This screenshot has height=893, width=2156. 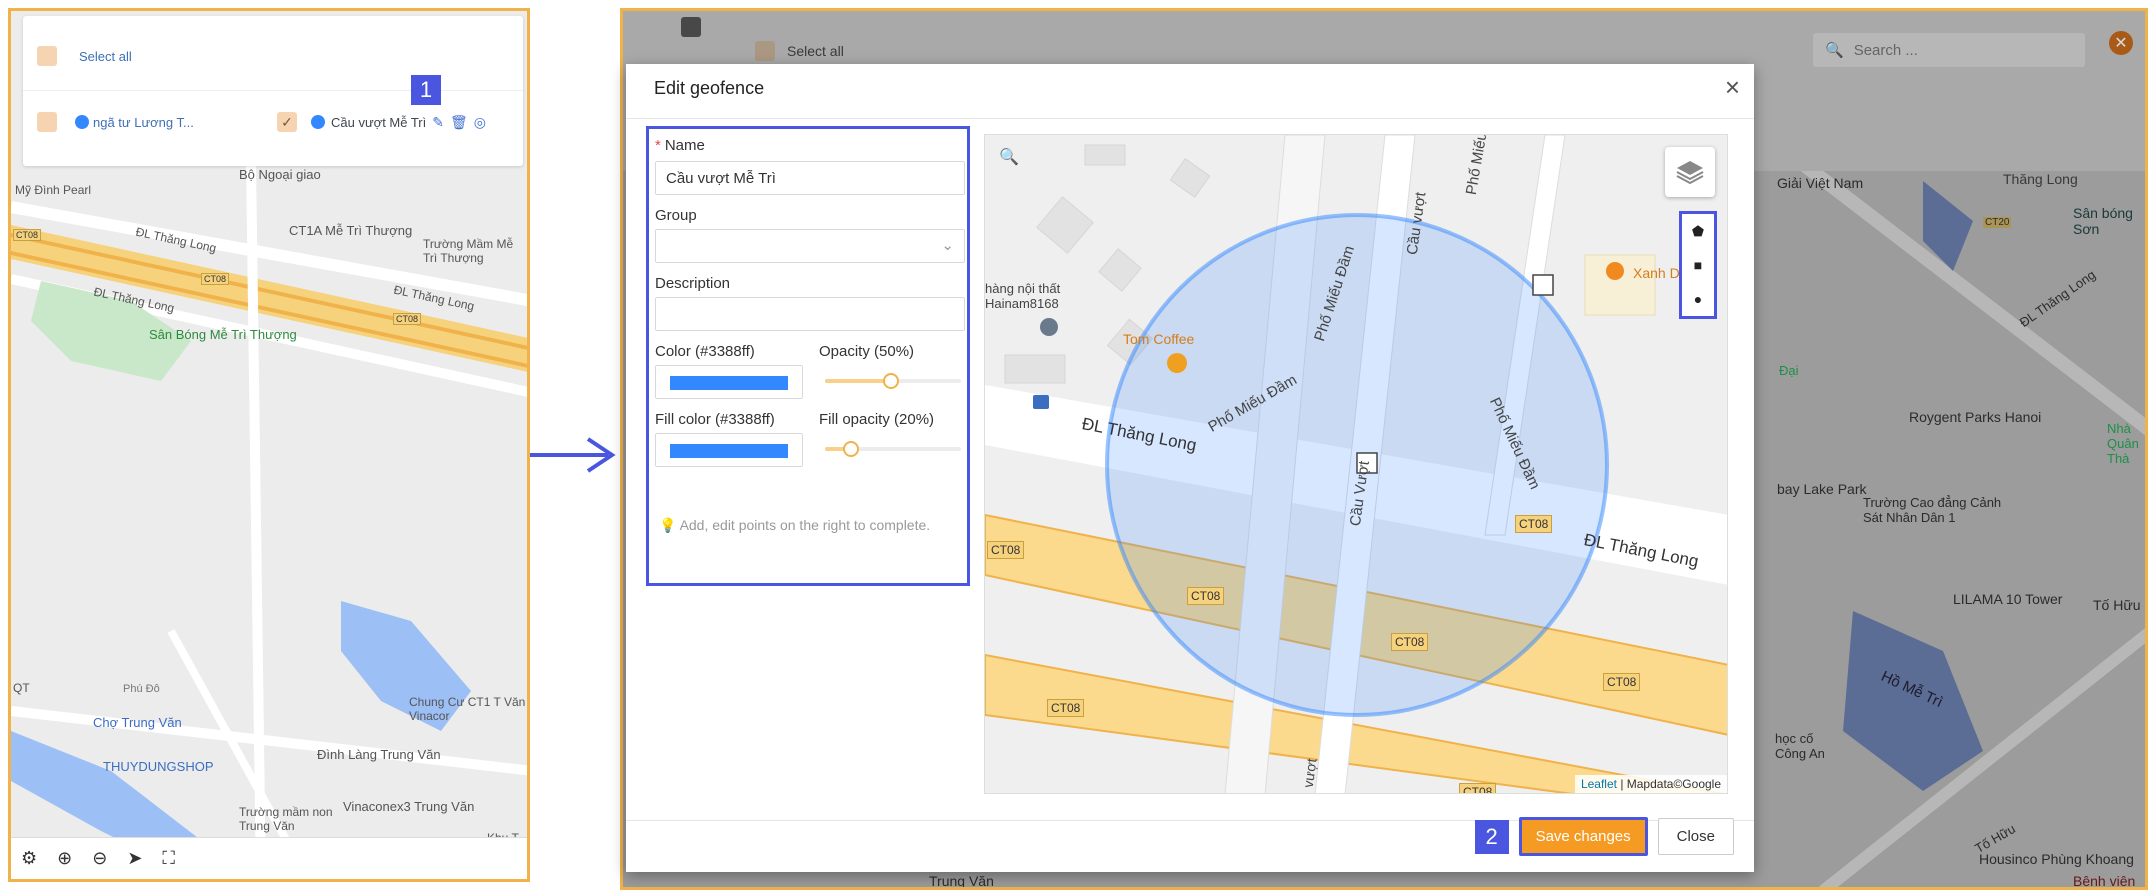 I want to click on fill-opacity-slider, so click(x=893, y=449).